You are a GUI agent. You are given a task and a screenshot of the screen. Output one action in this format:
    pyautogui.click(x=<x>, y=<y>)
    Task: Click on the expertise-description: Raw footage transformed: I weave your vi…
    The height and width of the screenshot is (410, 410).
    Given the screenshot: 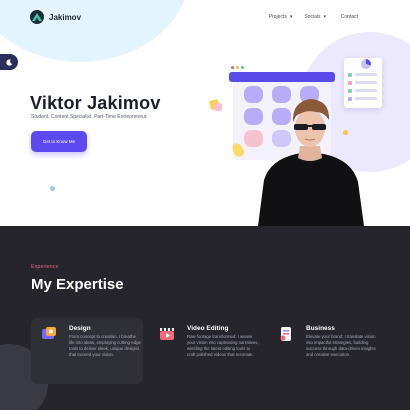 What is the action you would take?
    pyautogui.click(x=223, y=345)
    